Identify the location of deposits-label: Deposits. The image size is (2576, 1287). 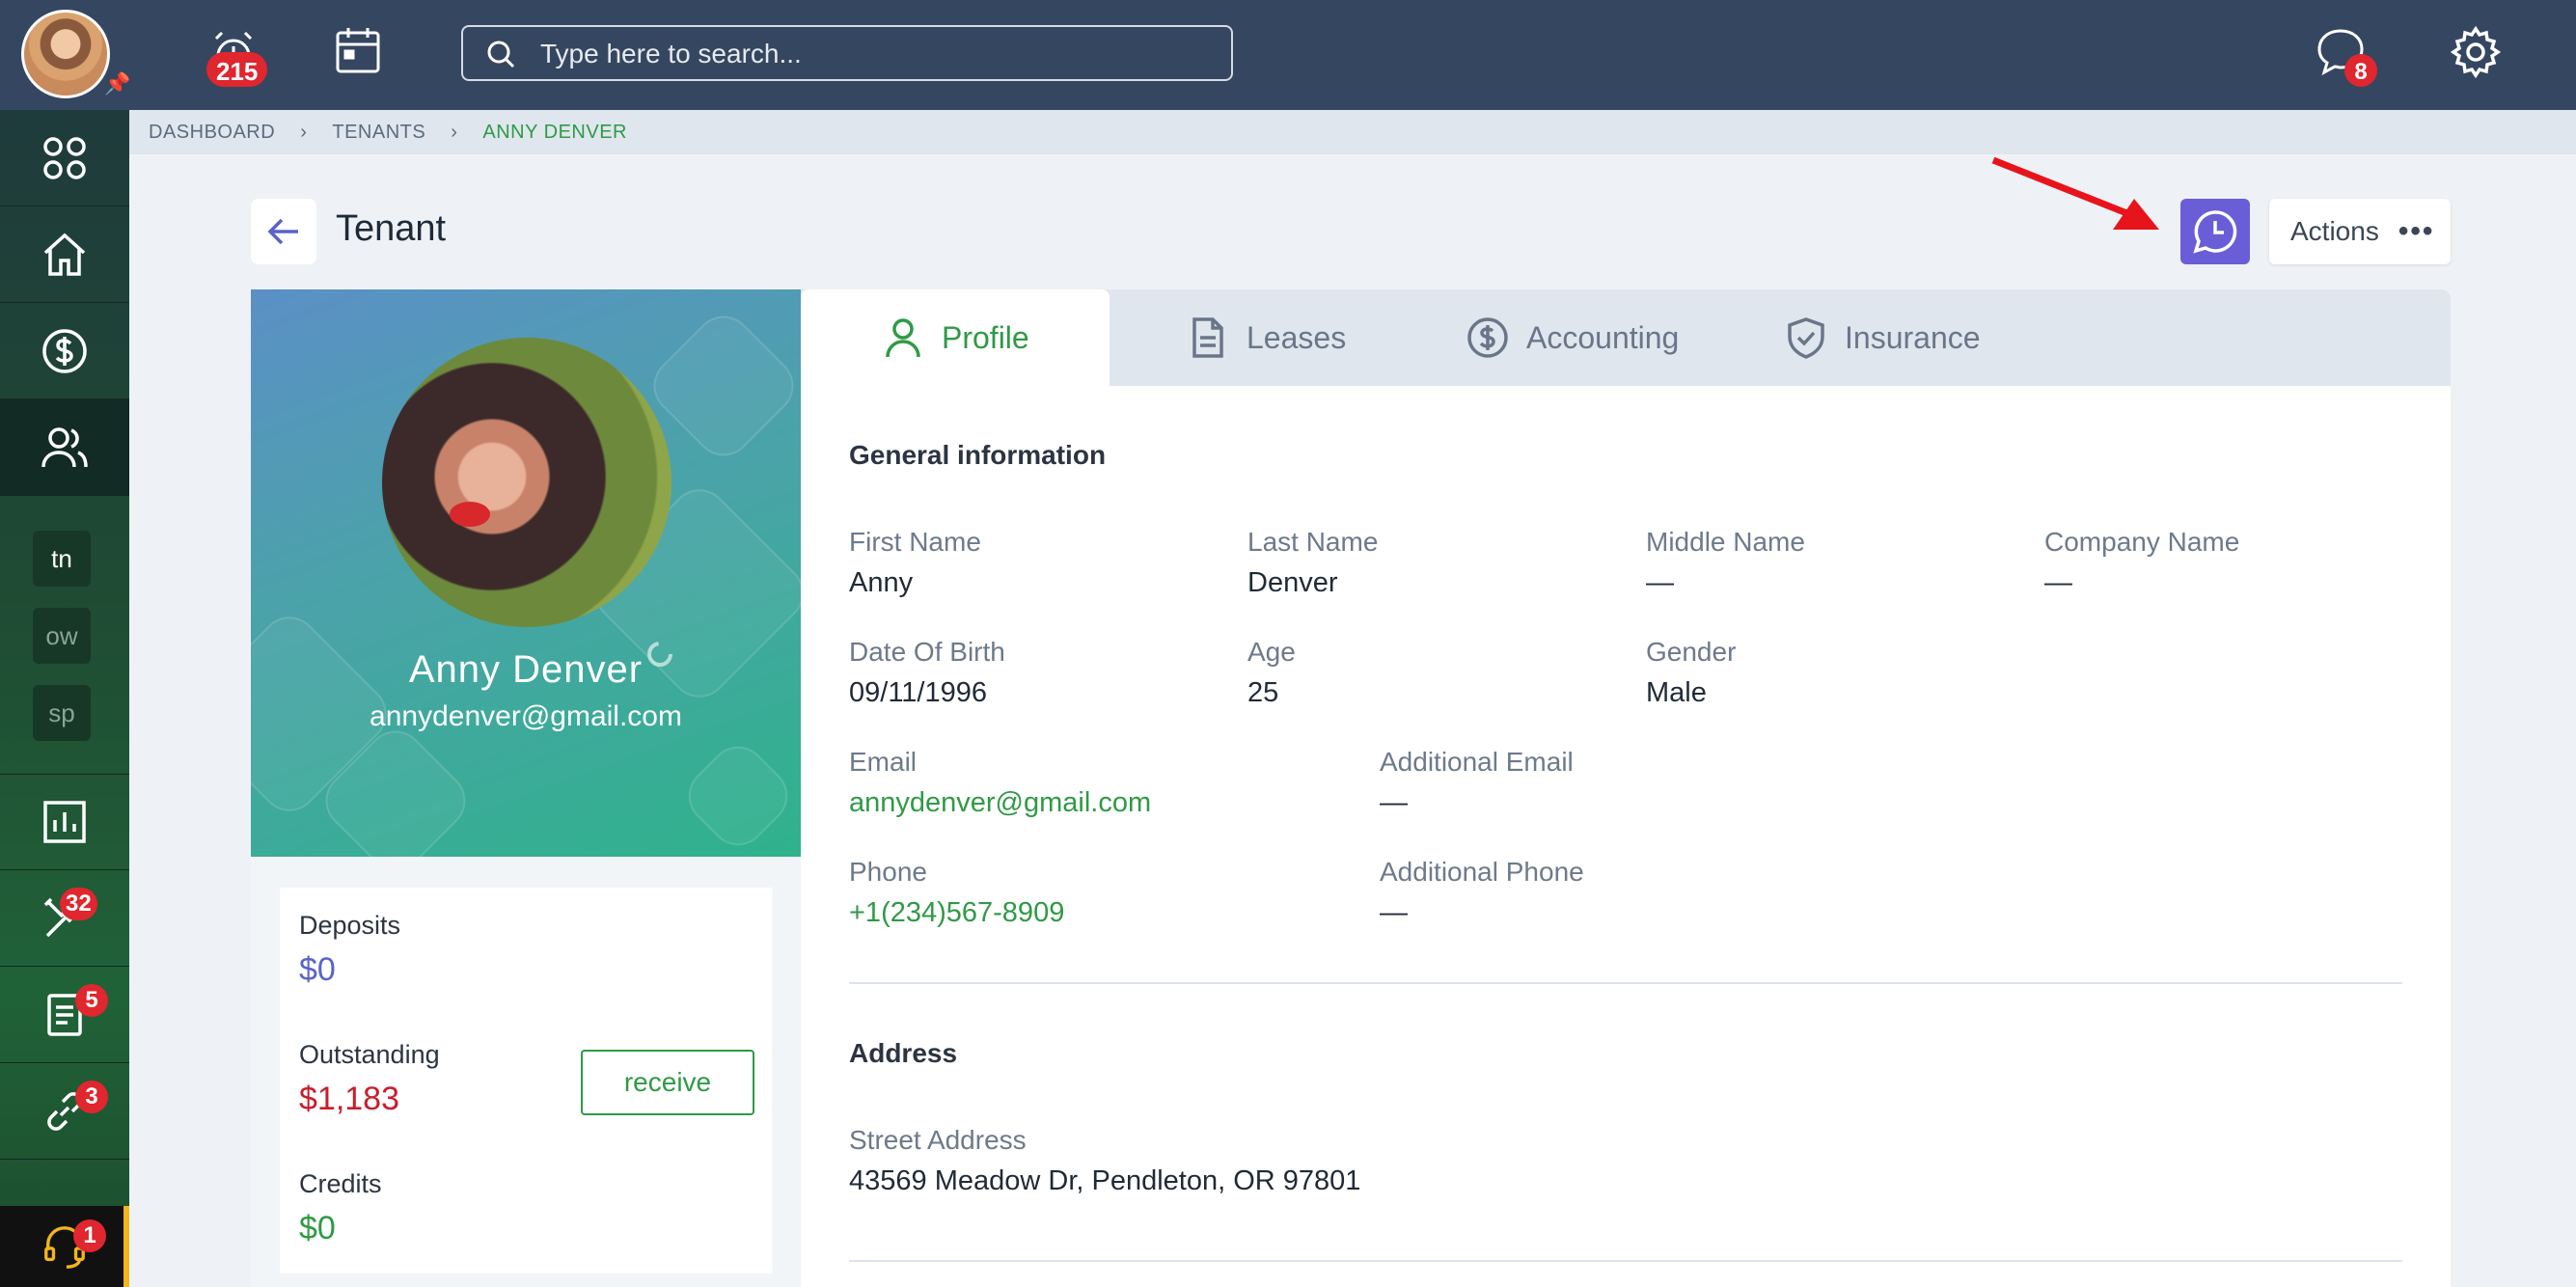
(350, 925).